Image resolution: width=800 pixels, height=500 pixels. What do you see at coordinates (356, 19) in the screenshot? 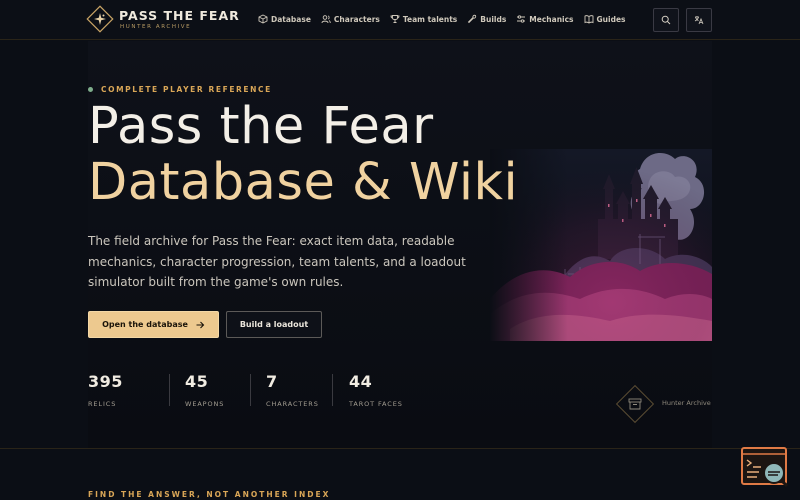
I see `nav-item-label: Characters` at bounding box center [356, 19].